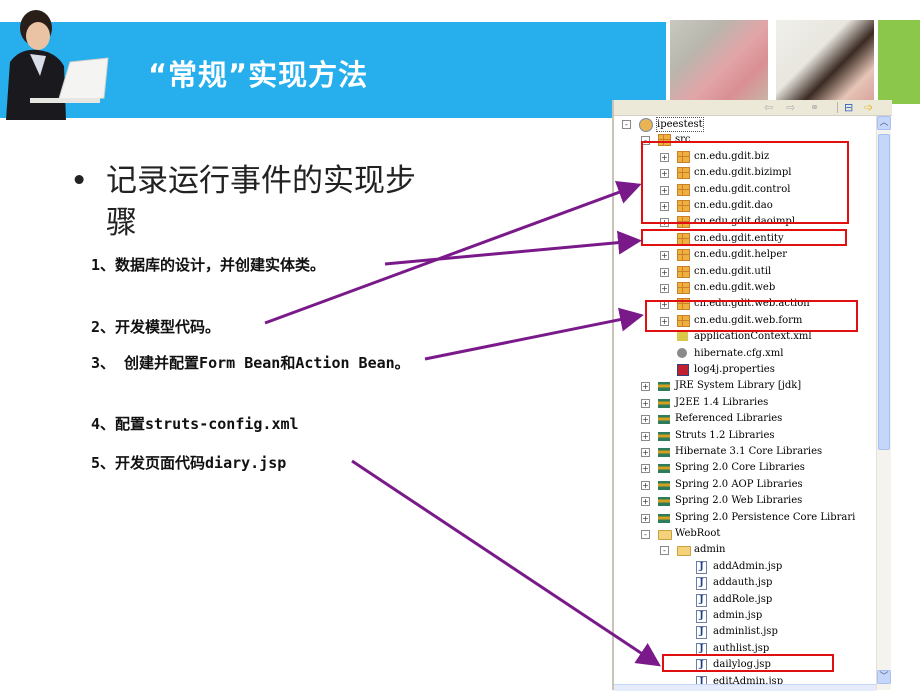 Image resolution: width=920 pixels, height=691 pixels. What do you see at coordinates (868, 107) in the screenshot?
I see `sync-arrow-icon: ➩` at bounding box center [868, 107].